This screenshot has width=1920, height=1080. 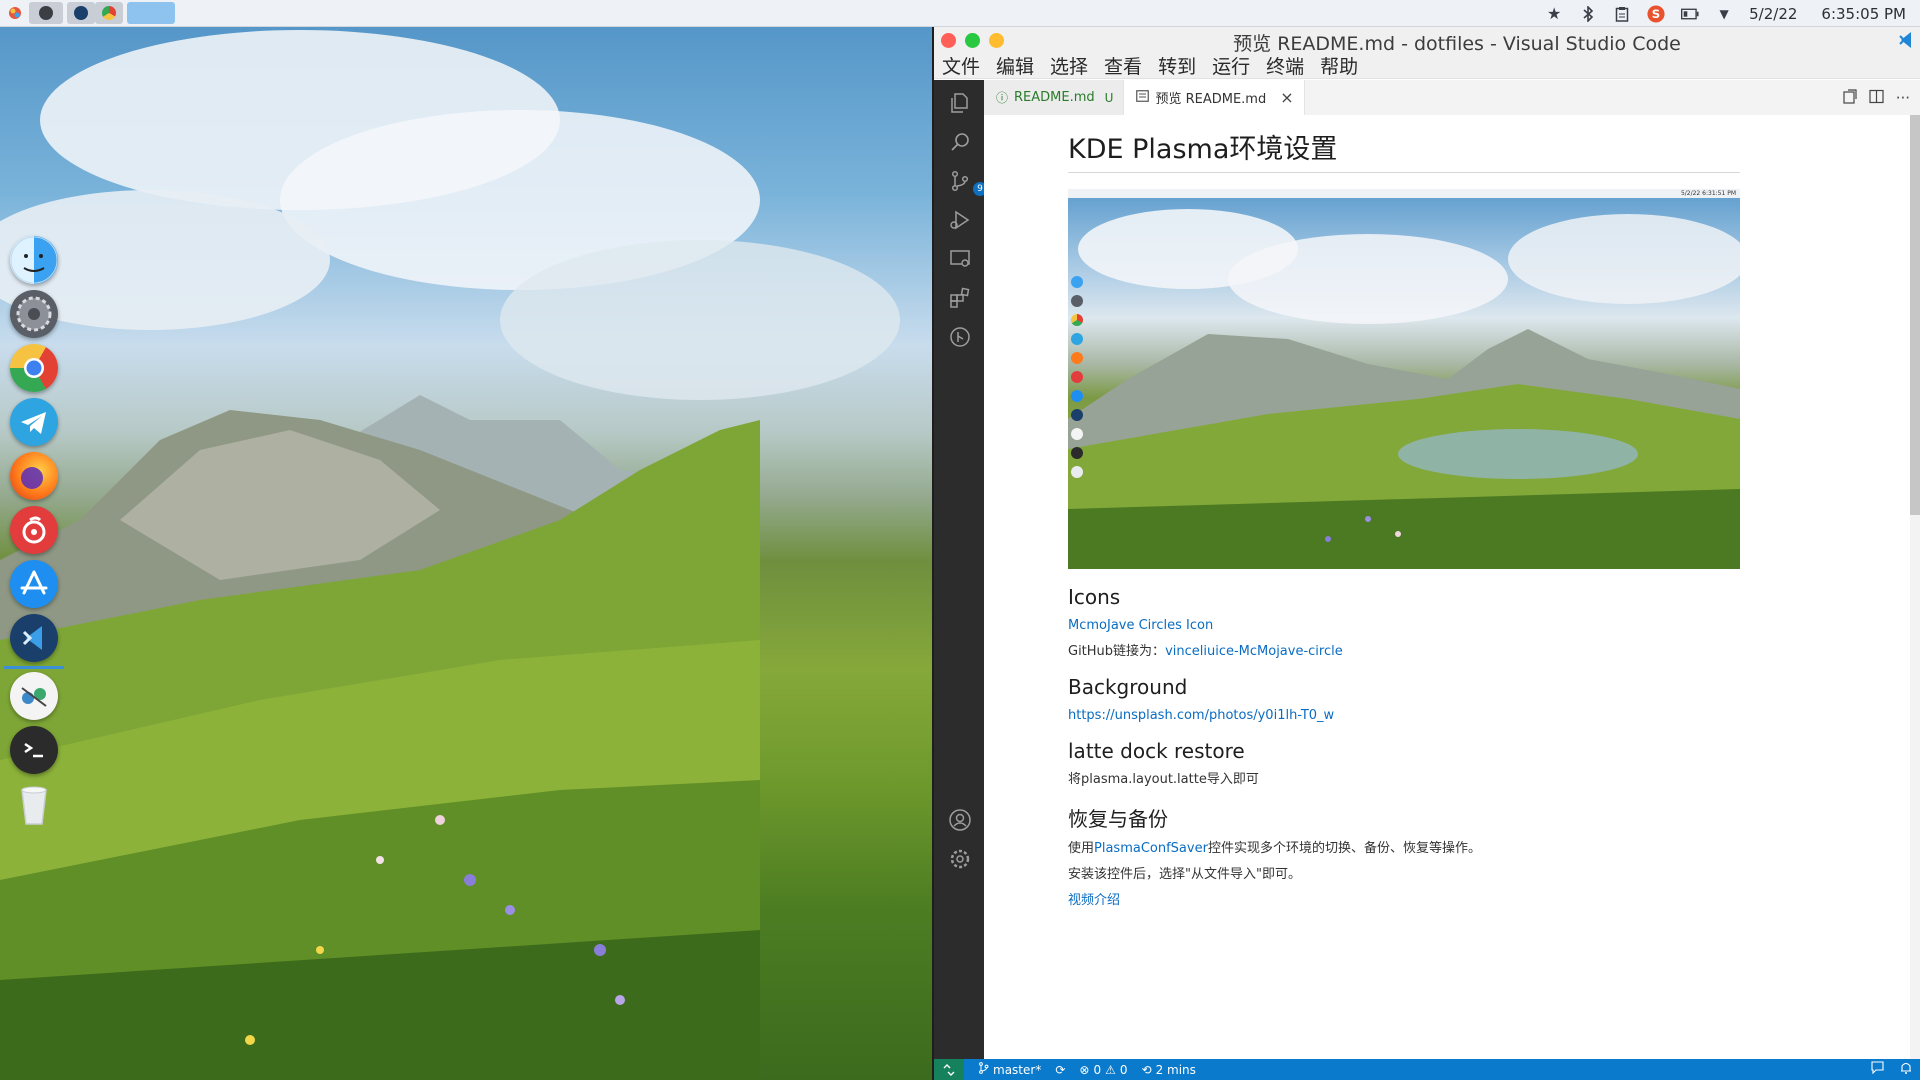 What do you see at coordinates (34, 584) in the screenshot?
I see `app-store-icon` at bounding box center [34, 584].